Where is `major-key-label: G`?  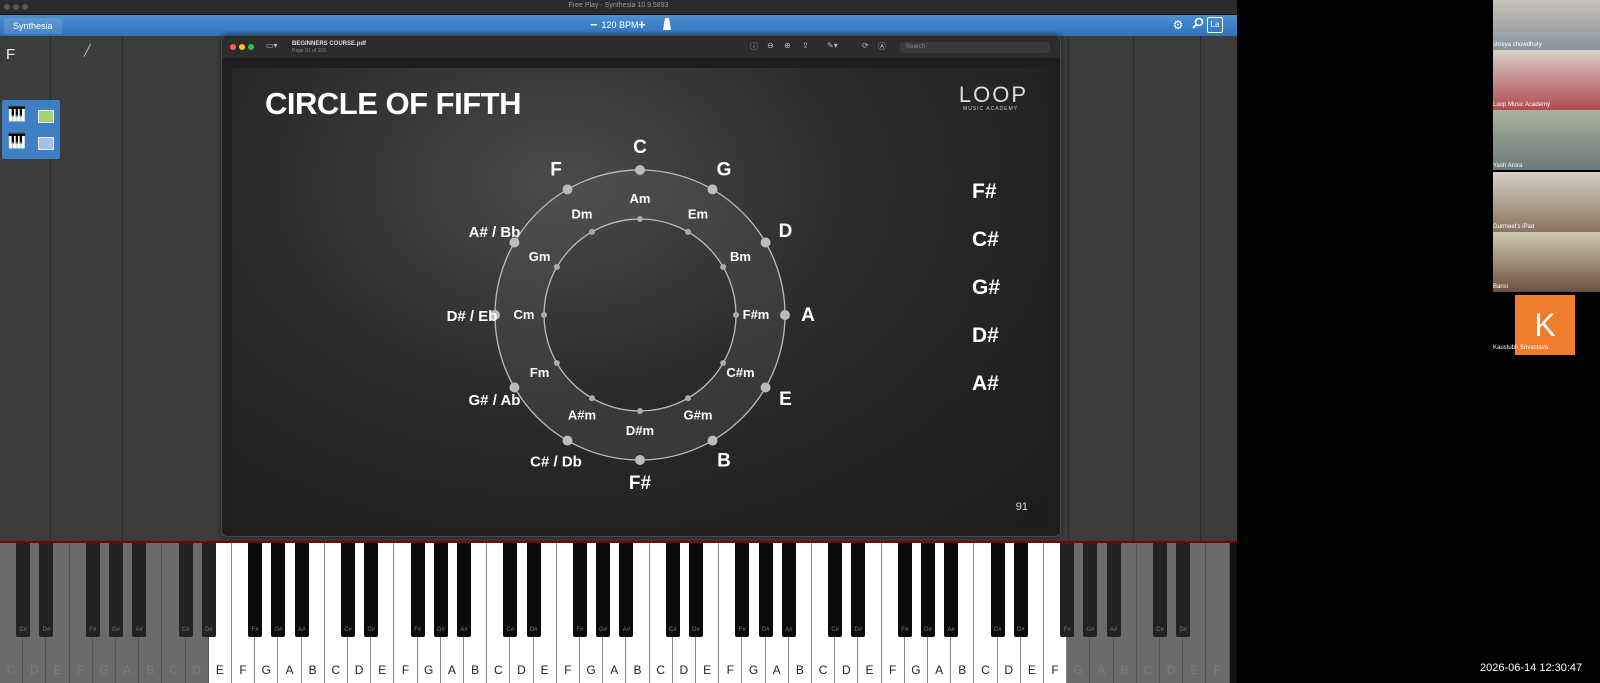 major-key-label: G is located at coordinates (724, 170).